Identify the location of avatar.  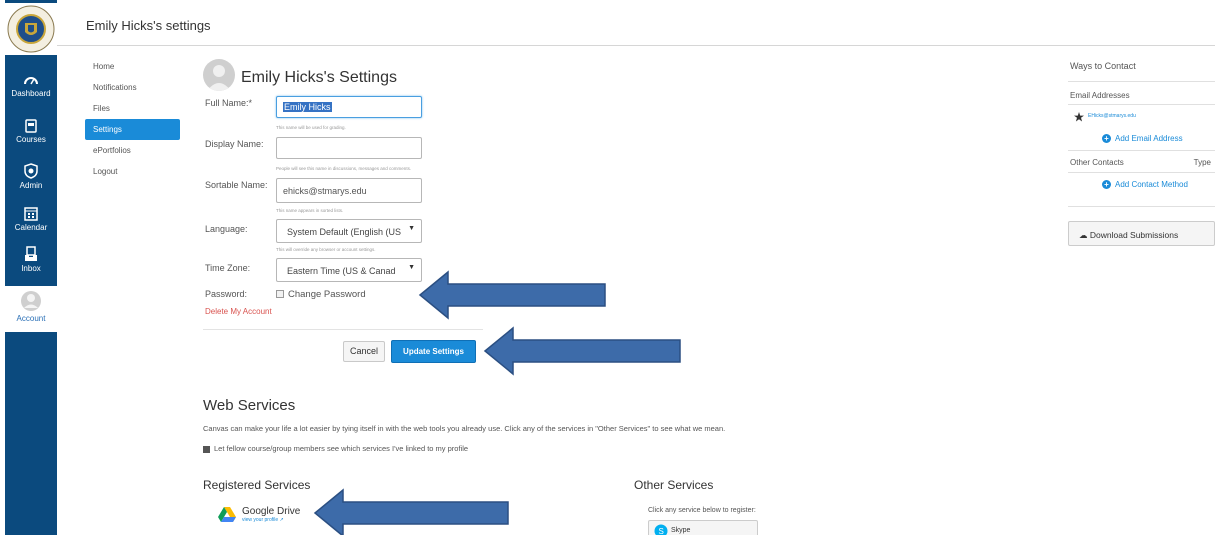
(219, 75).